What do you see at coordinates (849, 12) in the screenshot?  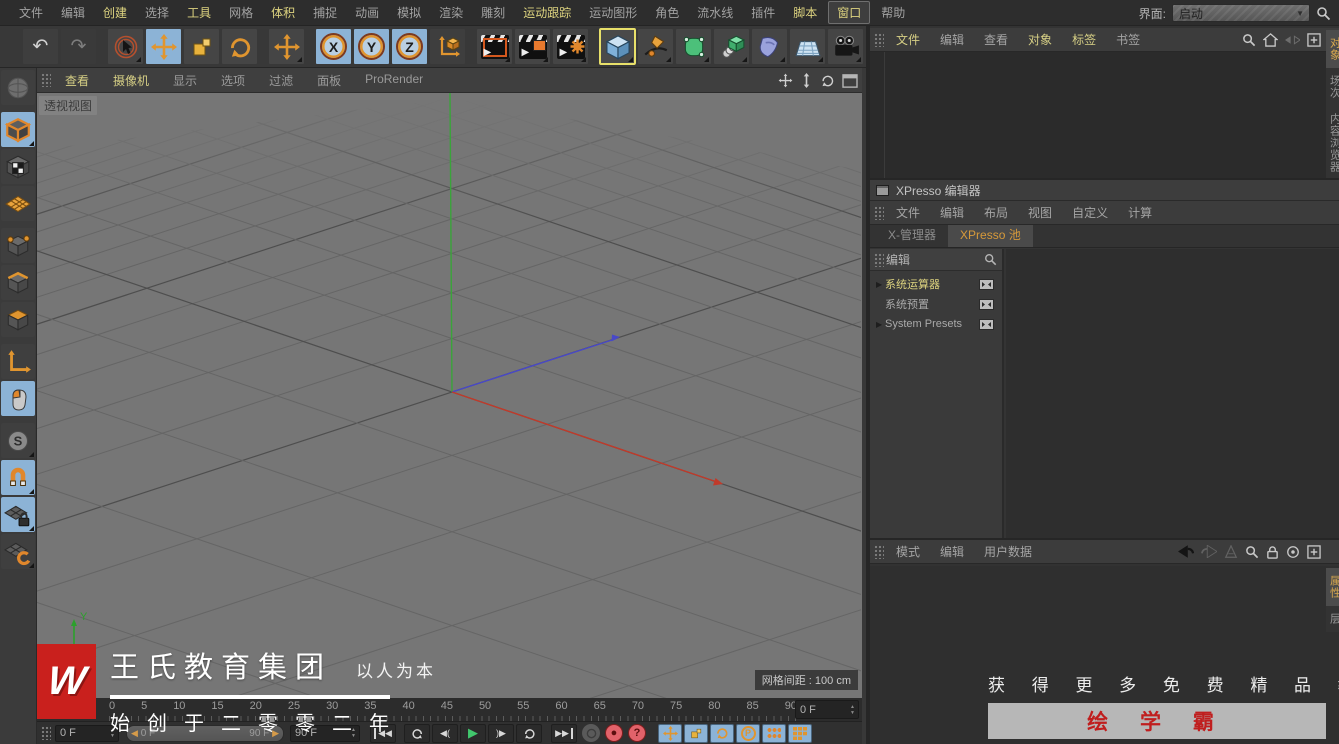 I see `menubar-item: 窗口` at bounding box center [849, 12].